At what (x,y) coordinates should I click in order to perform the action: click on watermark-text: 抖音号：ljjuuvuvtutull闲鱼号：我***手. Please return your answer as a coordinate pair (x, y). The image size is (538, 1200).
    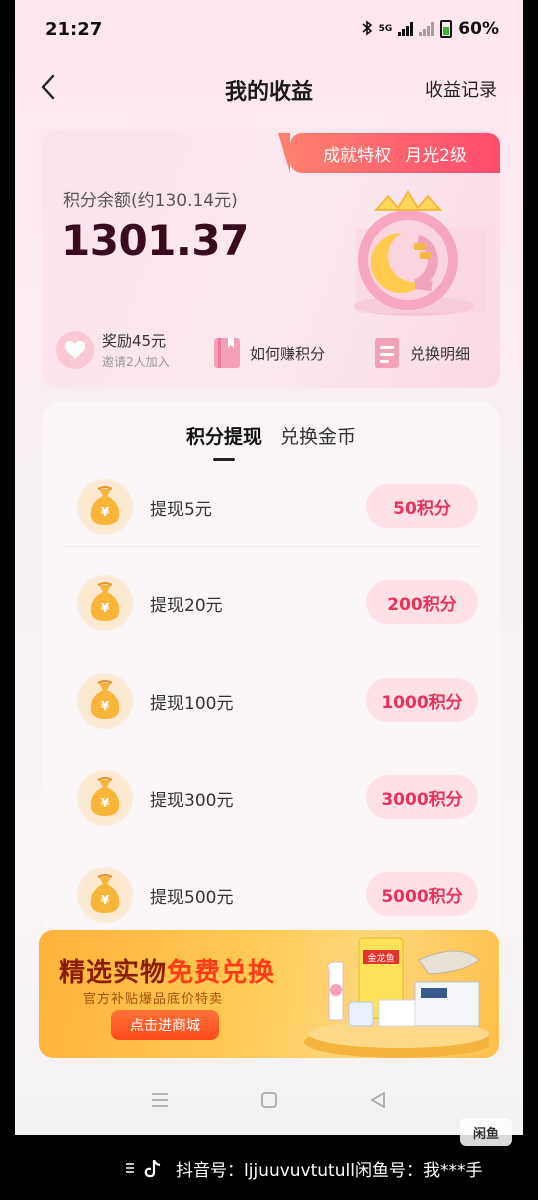
    Looking at the image, I should click on (329, 1171).